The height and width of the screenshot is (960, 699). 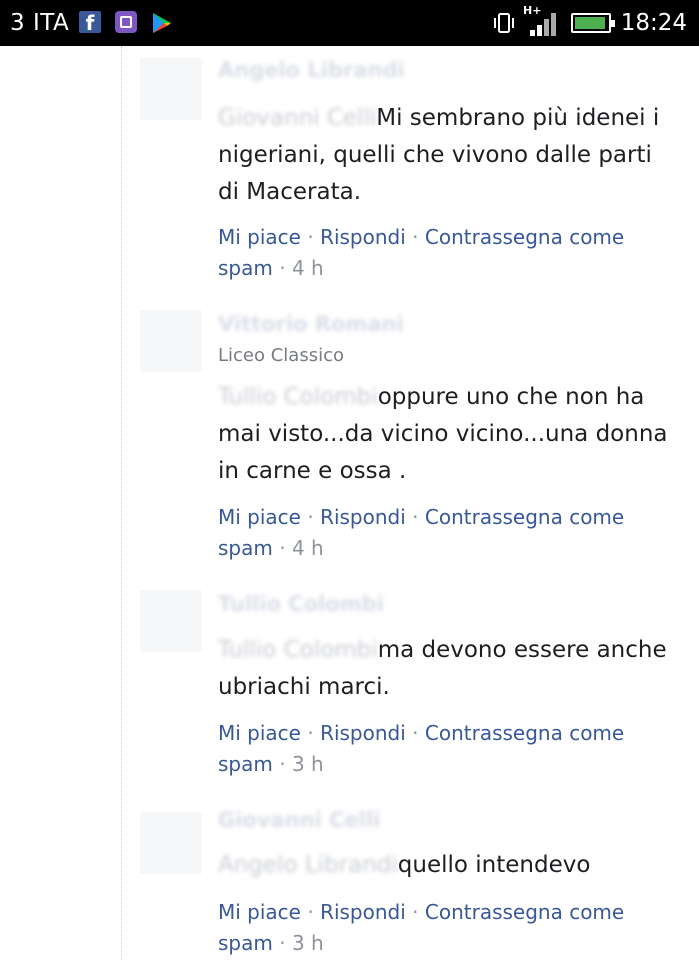 I want to click on battery-charging-icon, so click(x=593, y=23).